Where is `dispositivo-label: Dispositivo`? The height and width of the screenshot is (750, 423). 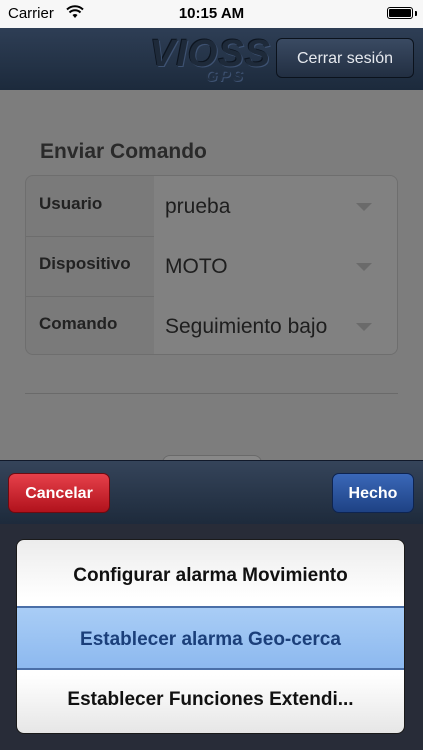
dispositivo-label: Dispositivo is located at coordinates (85, 263).